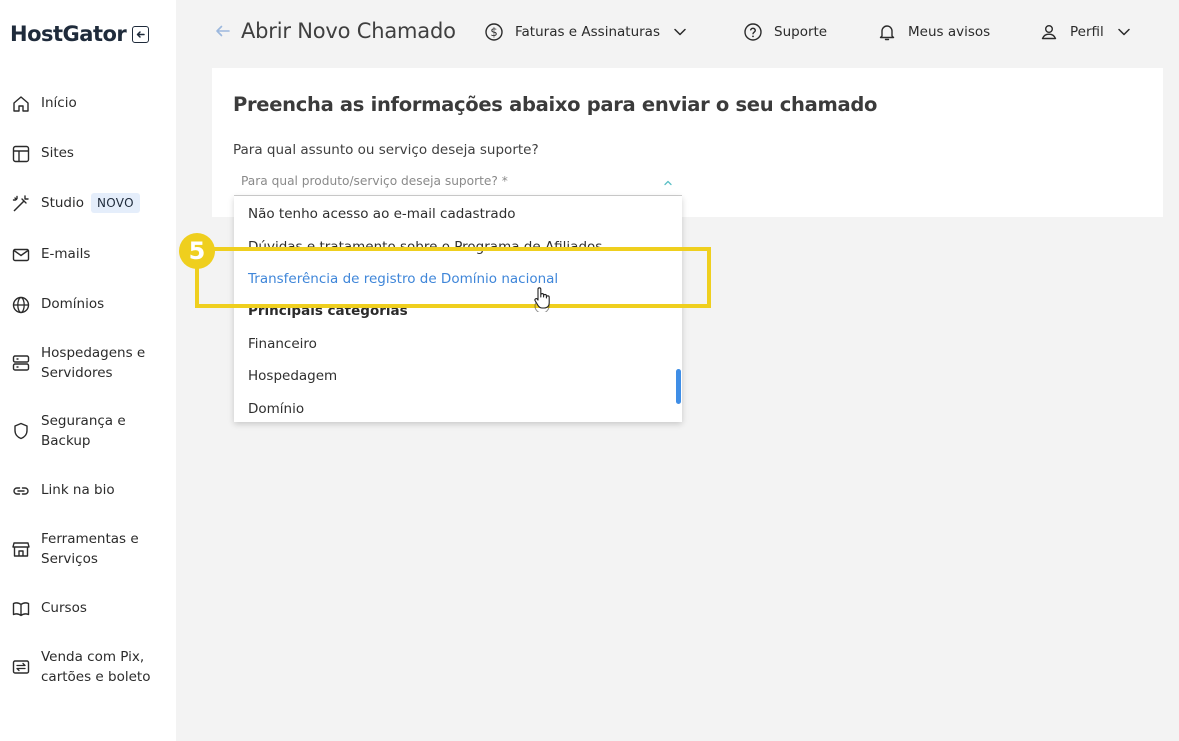  Describe the element at coordinates (66, 441) in the screenshot. I see `sidebar-item-label: Backup` at that location.